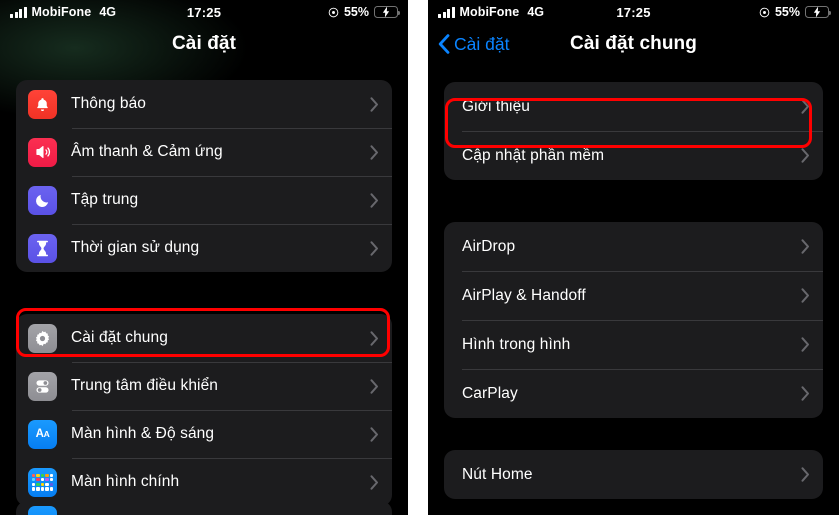  Describe the element at coordinates (42, 104) in the screenshot. I see `notifications-bell-icon` at that location.